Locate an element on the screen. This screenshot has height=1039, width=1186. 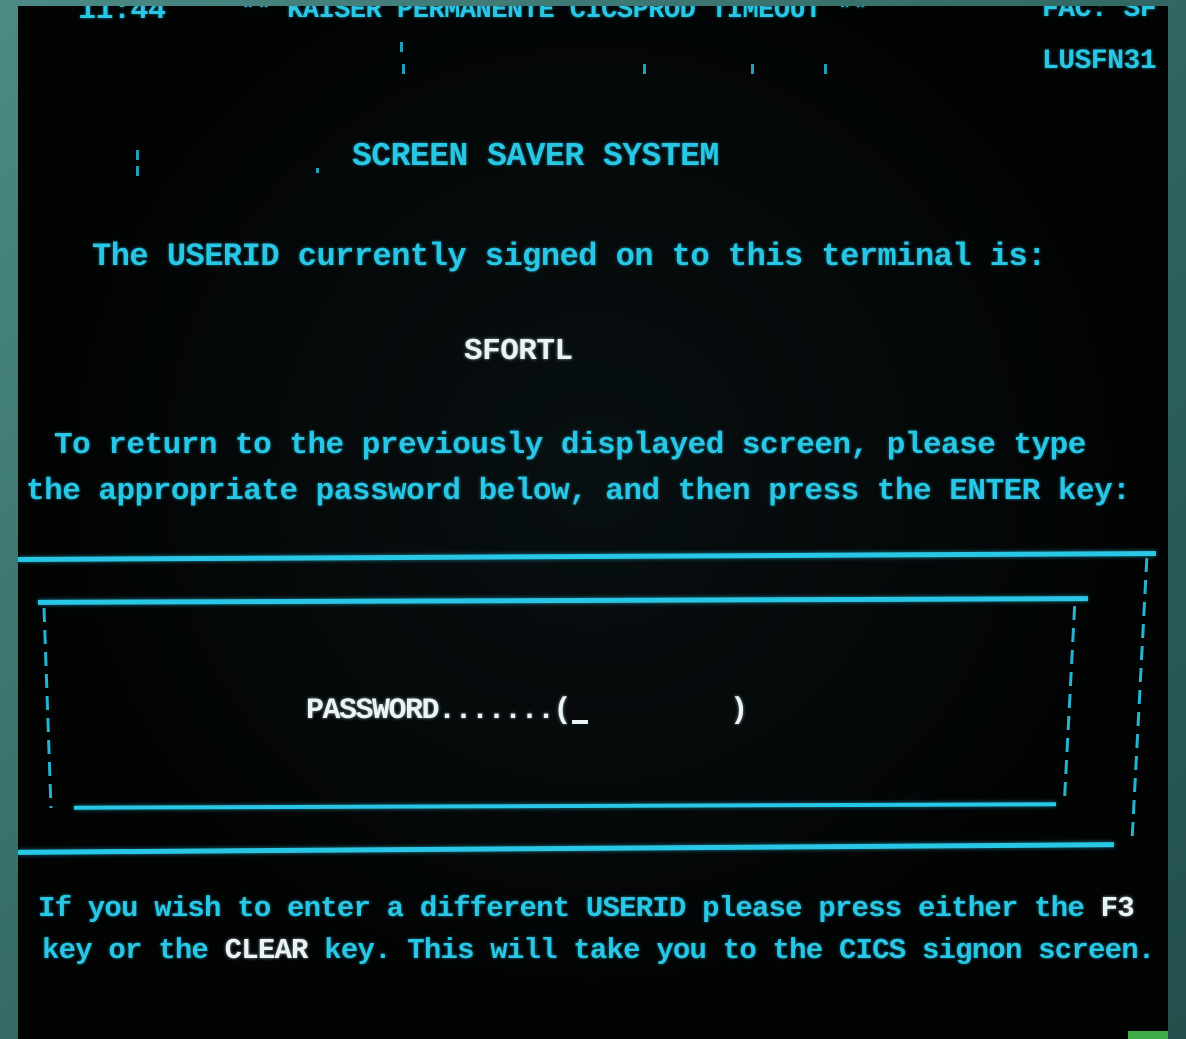
inner-box-bottom-border is located at coordinates (565, 806).